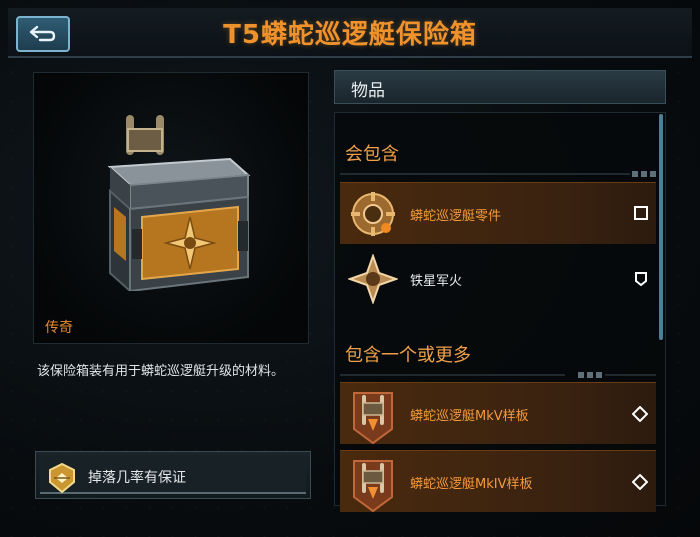  I want to click on item-description: 该保险箱装有用于蟒蛇巡逻艇升级的材料。, so click(161, 371).